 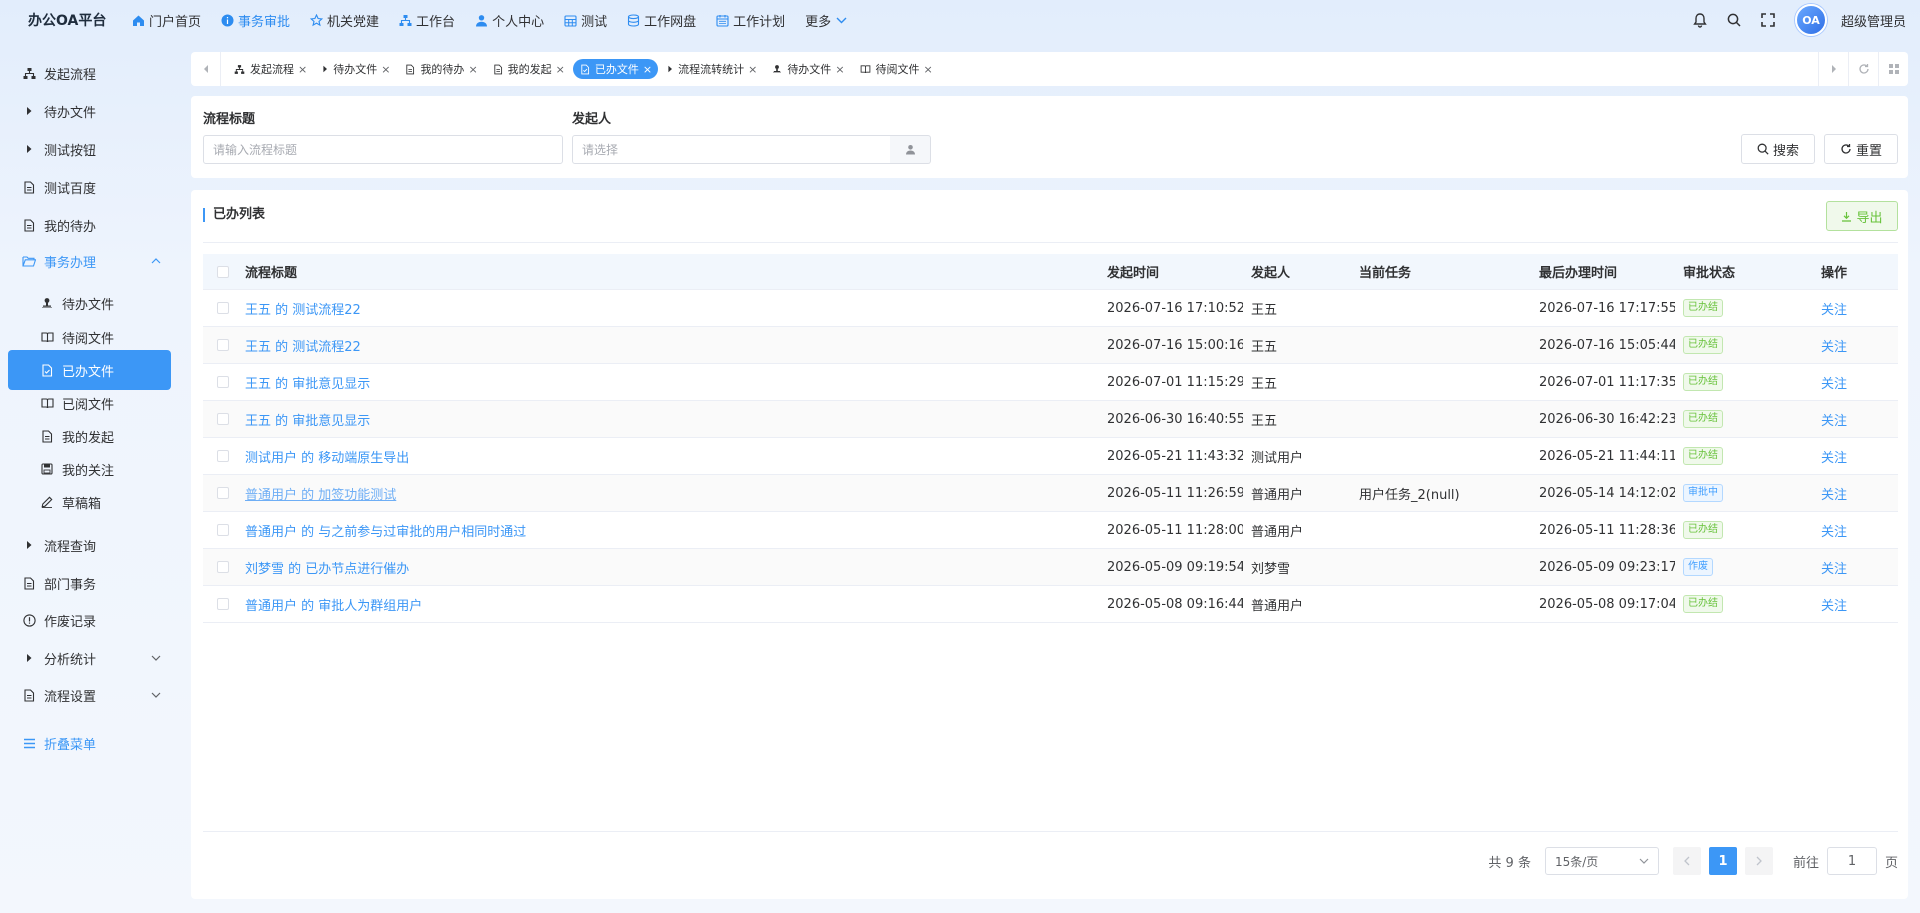 I want to click on flow-title-link: 普通用户 的 与之前参与过审批的用户相同时通过, so click(x=668, y=530).